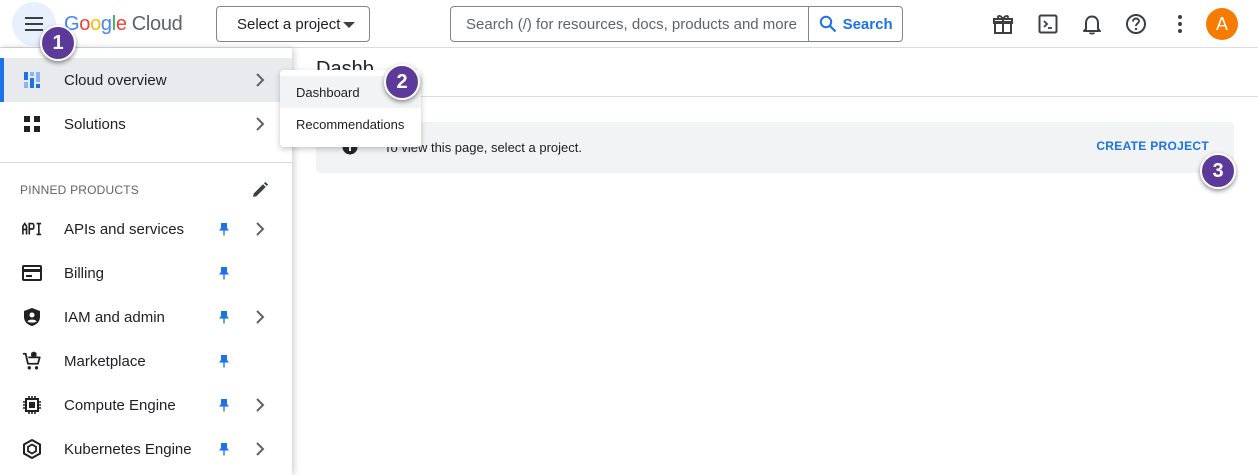 Image resolution: width=1258 pixels, height=475 pixels. I want to click on cart-icon, so click(32, 361).